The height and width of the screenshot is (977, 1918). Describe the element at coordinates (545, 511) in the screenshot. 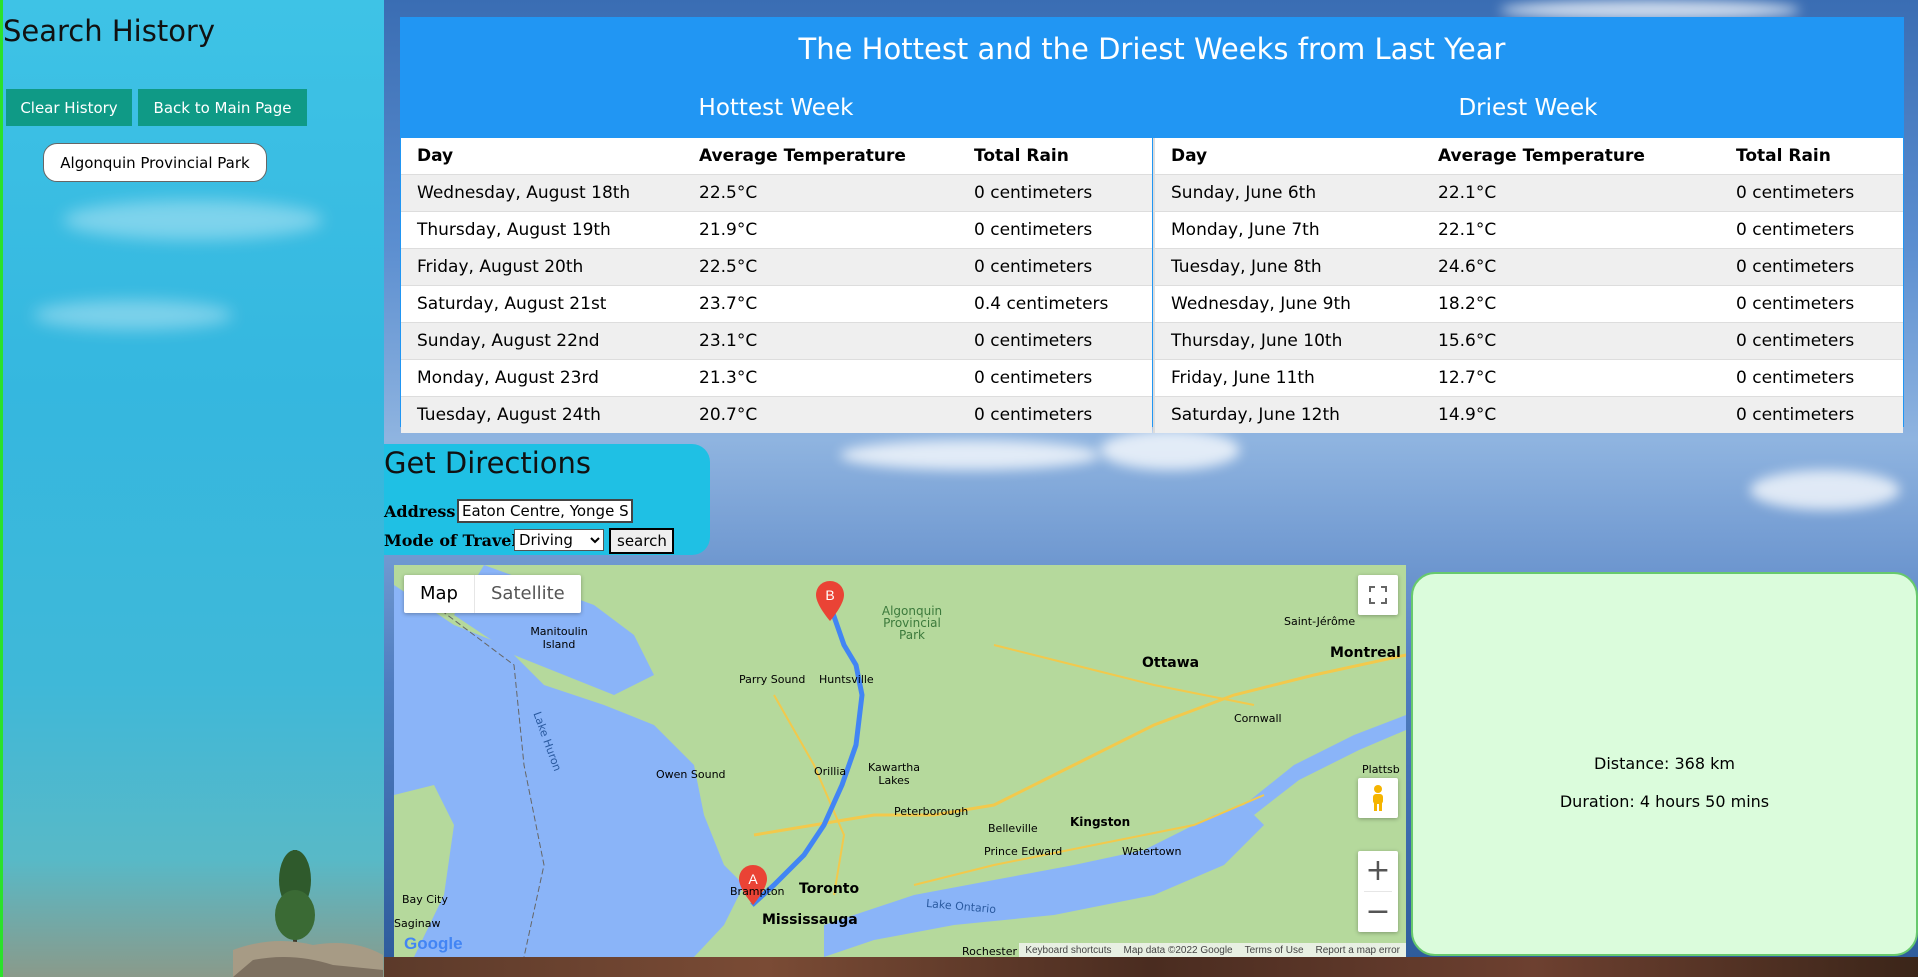

I see `address-input` at that location.